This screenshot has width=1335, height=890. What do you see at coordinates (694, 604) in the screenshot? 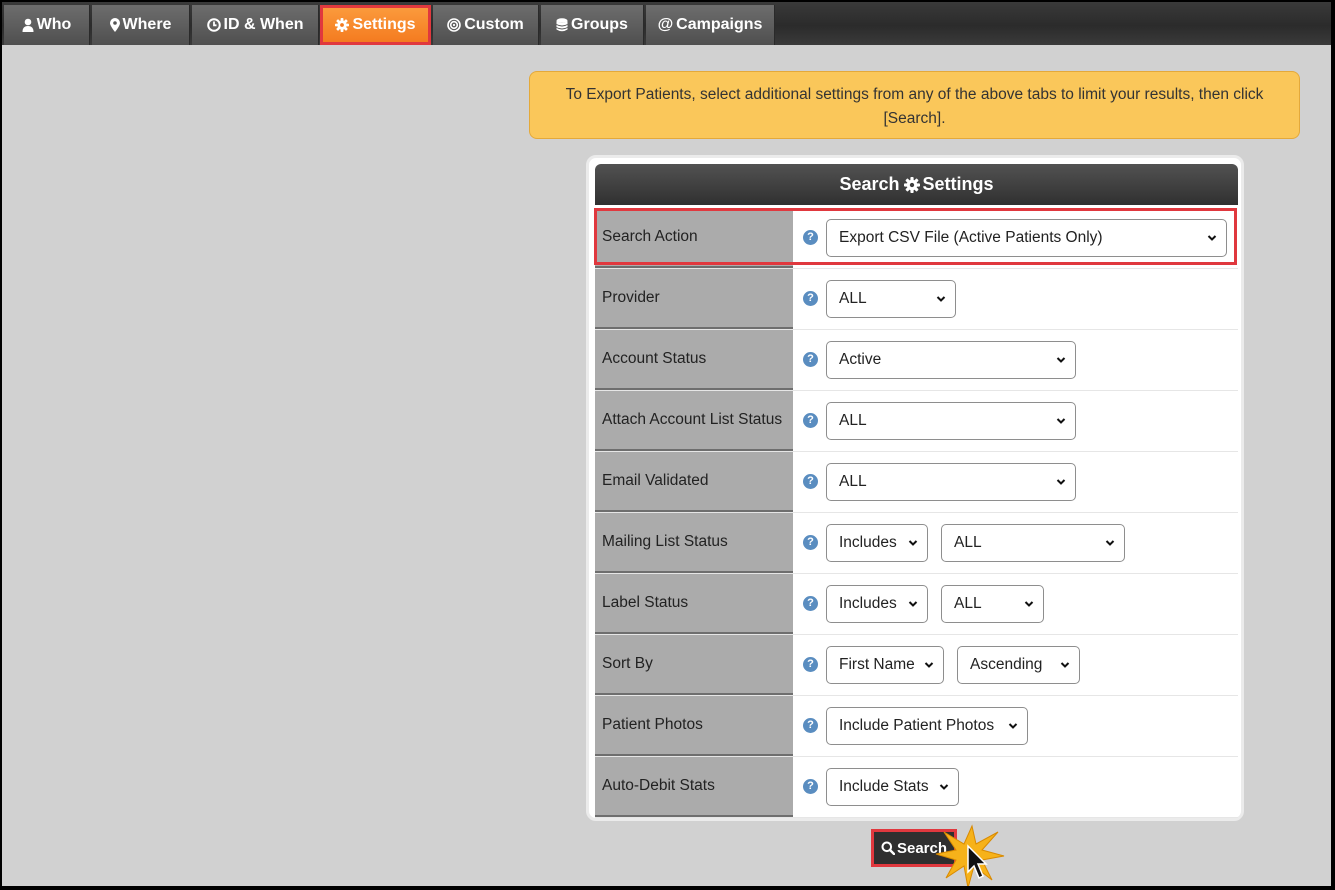
I see `row-label: Label Status` at bounding box center [694, 604].